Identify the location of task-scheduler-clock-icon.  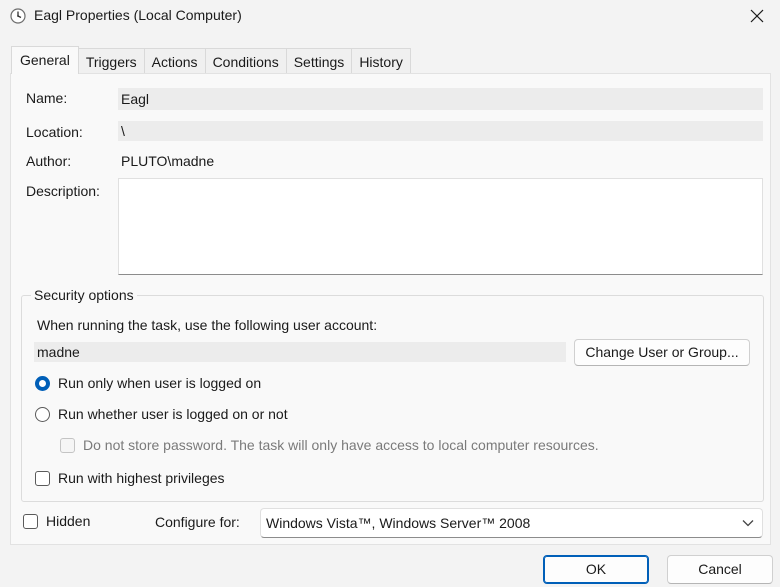
(18, 16).